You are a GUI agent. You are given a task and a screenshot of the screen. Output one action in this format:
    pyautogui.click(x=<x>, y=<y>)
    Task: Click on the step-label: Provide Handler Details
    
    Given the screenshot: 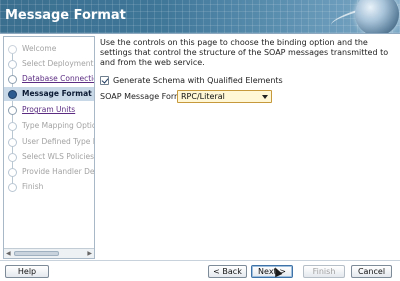 What is the action you would take?
    pyautogui.click(x=58, y=171)
    